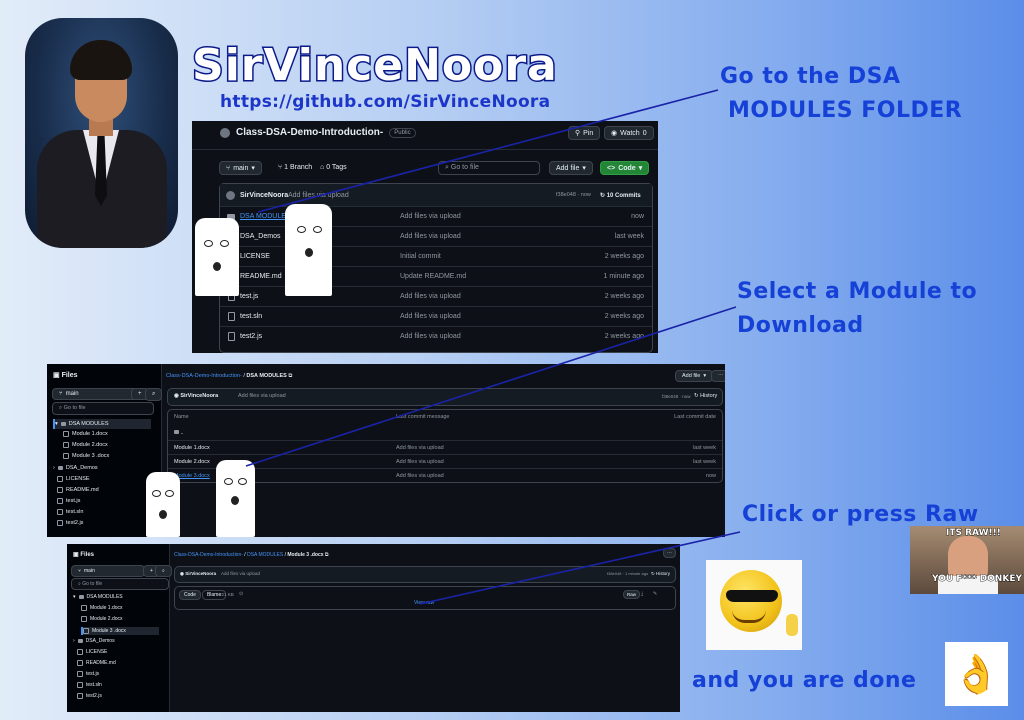 Image resolution: width=1024 pixels, height=720 pixels. Describe the element at coordinates (295, 167) in the screenshot. I see `branch-count: ⑂ 1 Branch` at that location.